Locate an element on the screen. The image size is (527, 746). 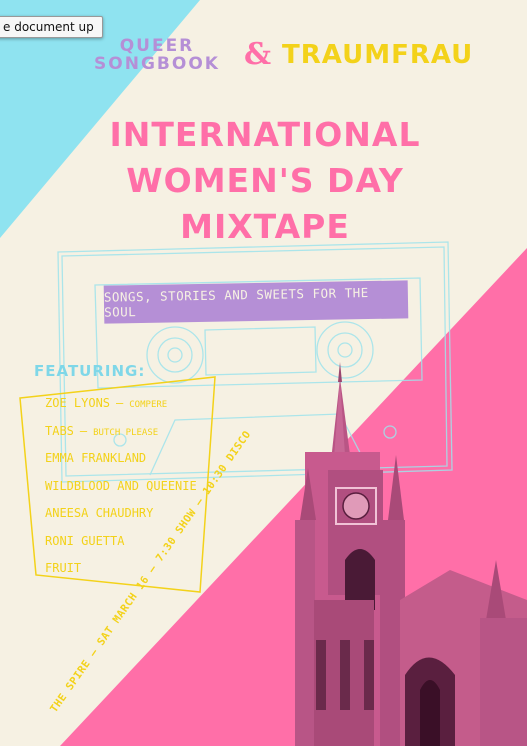
tooltip: e document up is located at coordinates (51, 27).